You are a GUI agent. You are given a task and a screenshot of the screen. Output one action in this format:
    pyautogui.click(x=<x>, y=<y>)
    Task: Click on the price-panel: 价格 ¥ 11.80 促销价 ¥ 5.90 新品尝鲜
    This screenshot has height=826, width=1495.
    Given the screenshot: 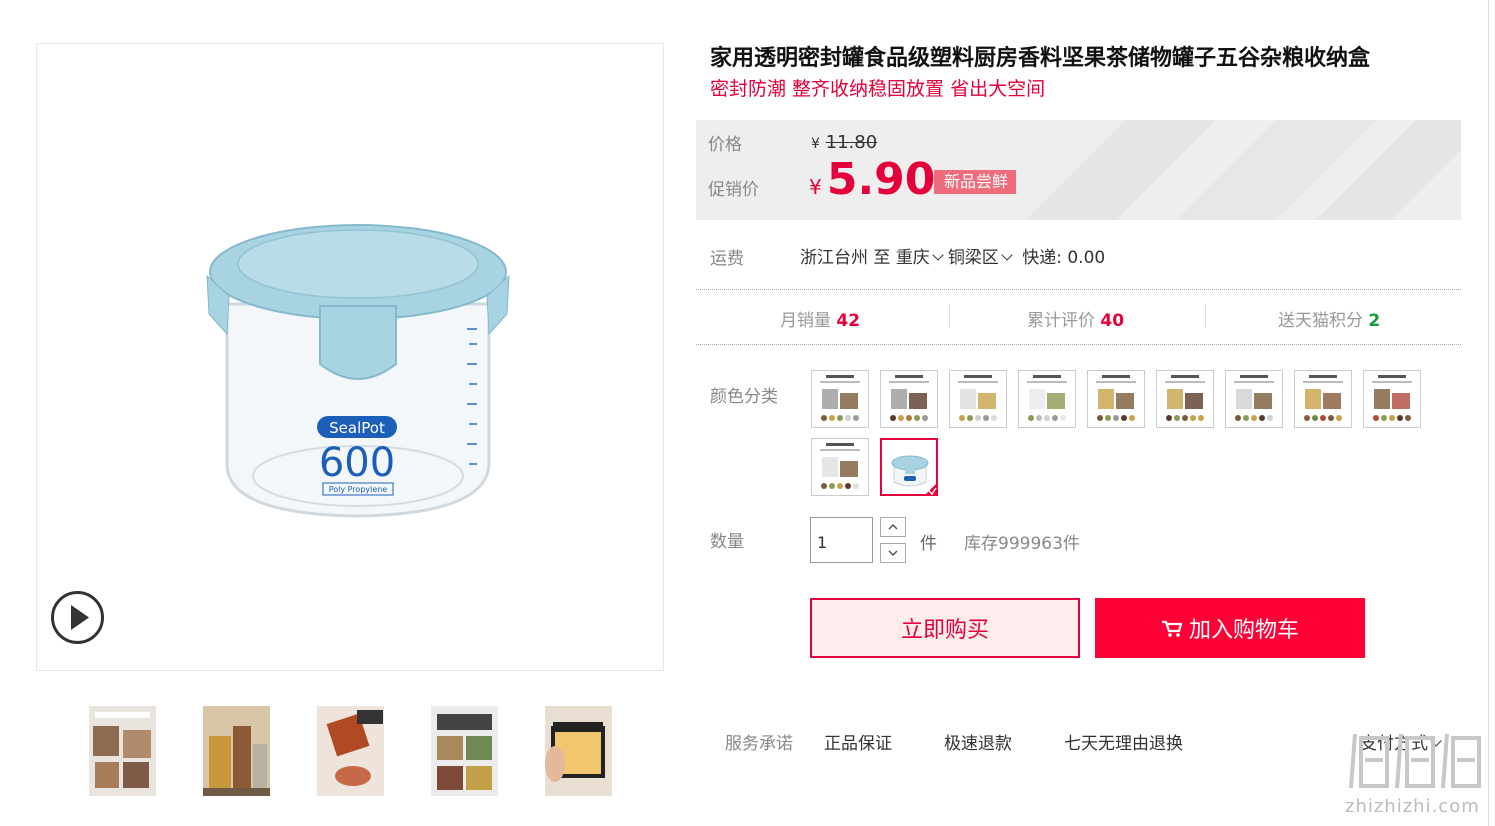 What is the action you would take?
    pyautogui.click(x=1078, y=170)
    